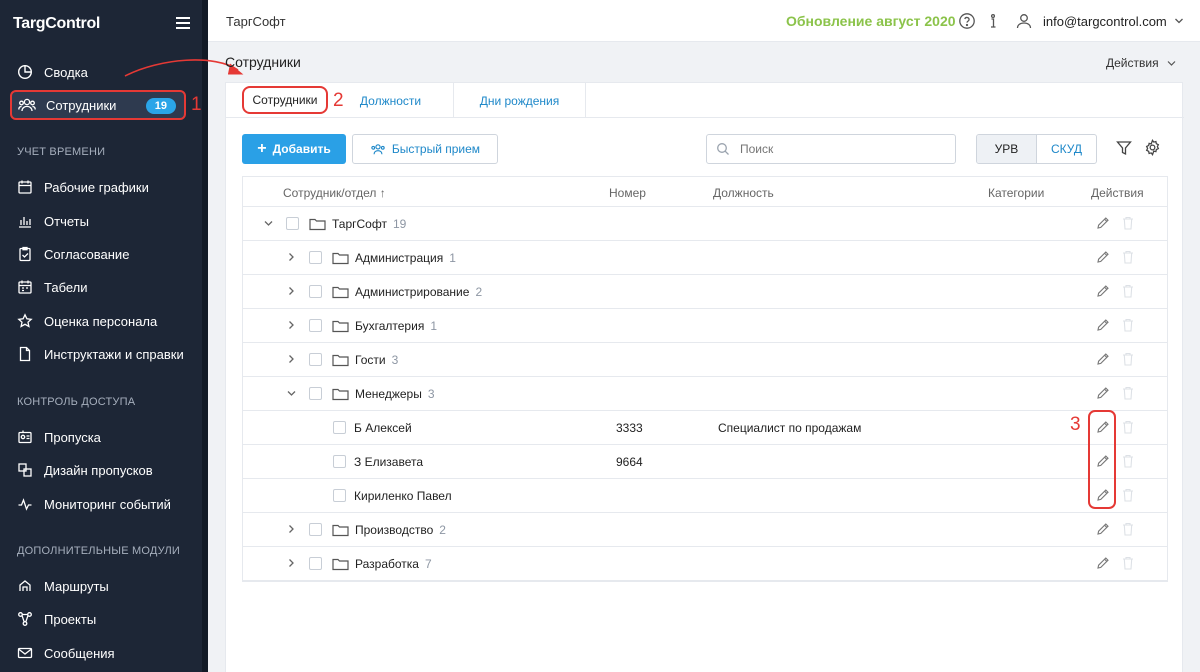 The image size is (1200, 672). Describe the element at coordinates (1124, 148) in the screenshot. I see `filter-icon` at that location.